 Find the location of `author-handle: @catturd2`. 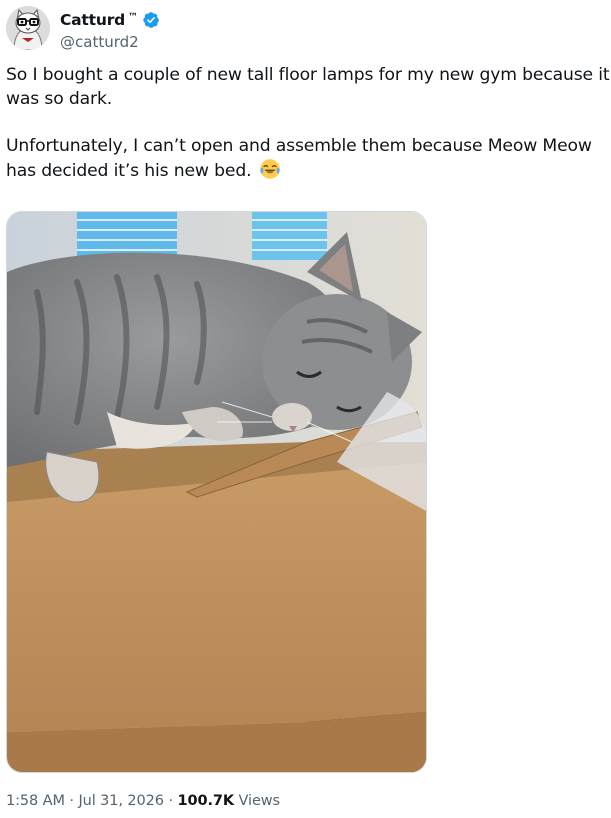

author-handle: @catturd2 is located at coordinates (99, 42).